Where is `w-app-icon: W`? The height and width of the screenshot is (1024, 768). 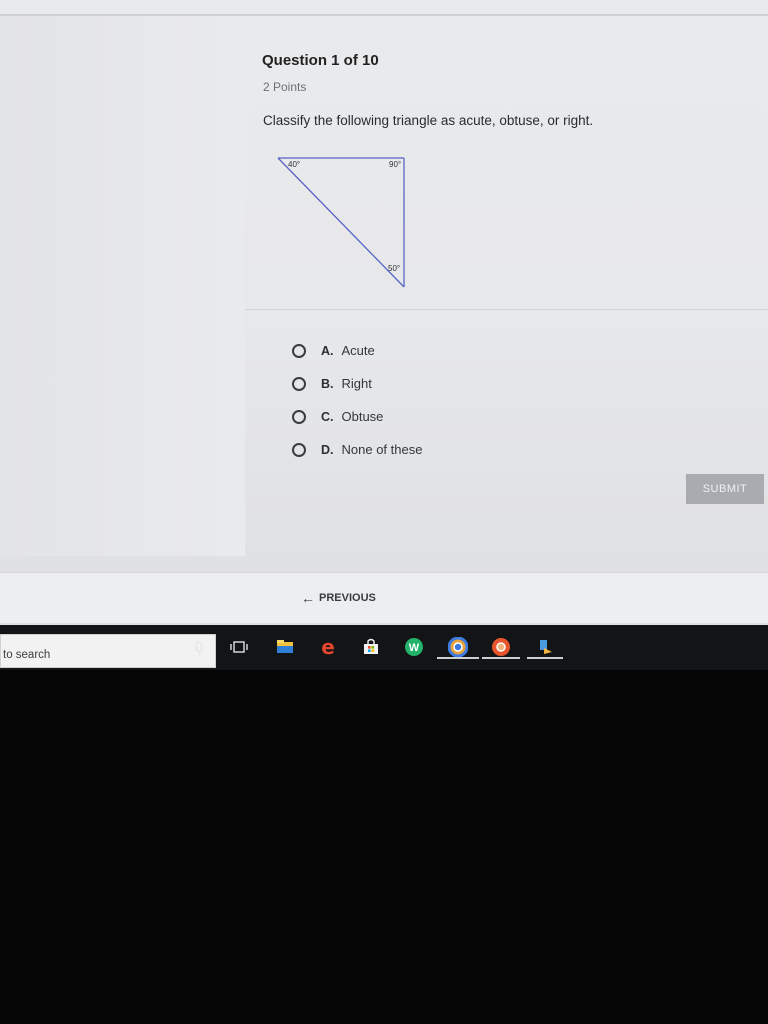
w-app-icon: W is located at coordinates (414, 647).